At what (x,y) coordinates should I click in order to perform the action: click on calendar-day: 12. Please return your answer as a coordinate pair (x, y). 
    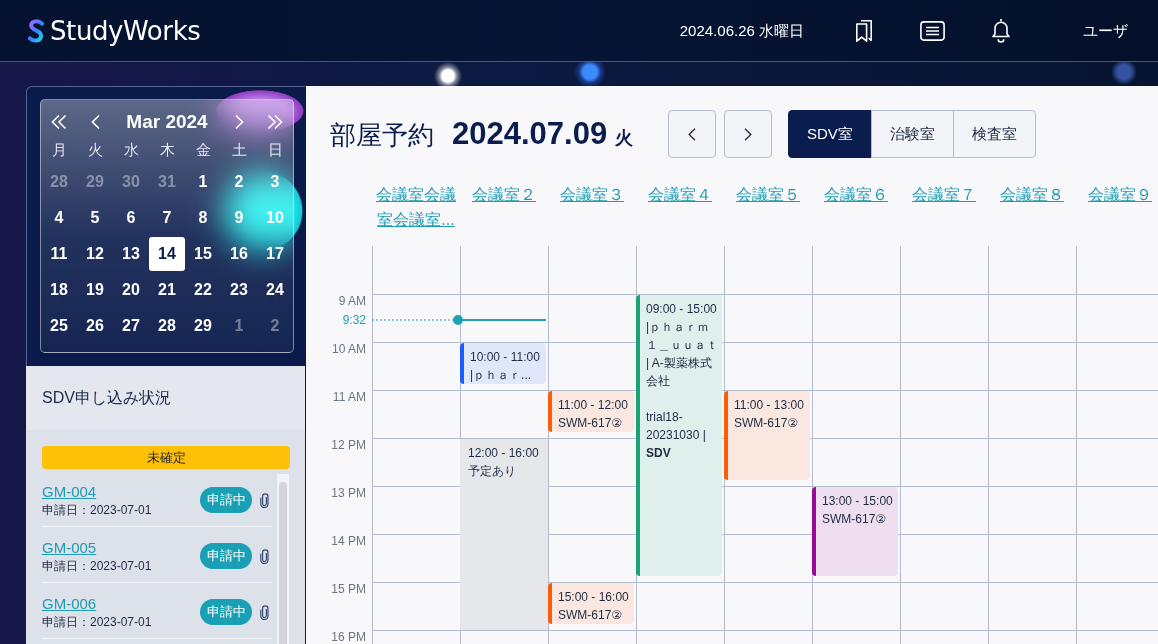
    Looking at the image, I should click on (95, 254).